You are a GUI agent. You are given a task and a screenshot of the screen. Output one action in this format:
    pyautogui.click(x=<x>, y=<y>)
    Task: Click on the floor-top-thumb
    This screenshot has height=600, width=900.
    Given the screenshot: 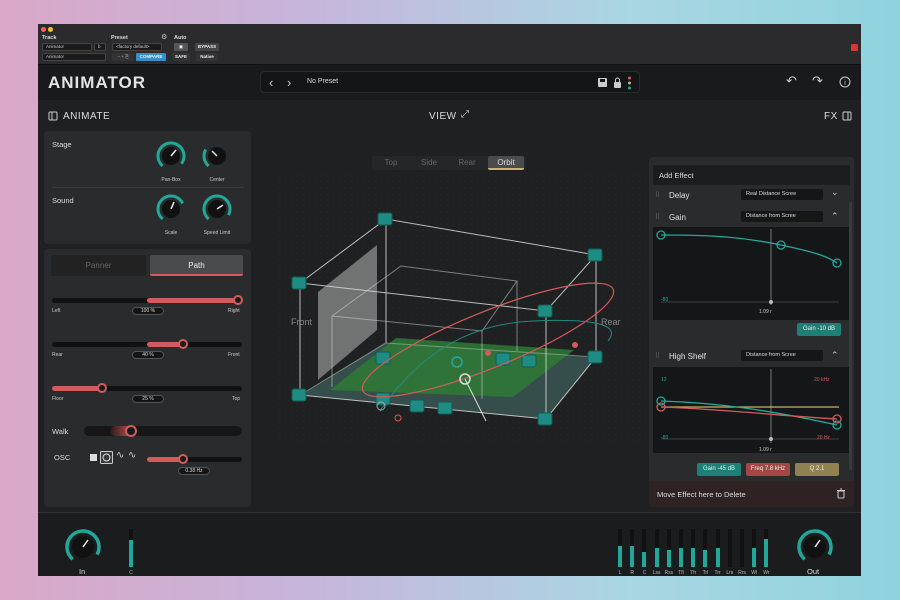 What is the action you would take?
    pyautogui.click(x=102, y=388)
    